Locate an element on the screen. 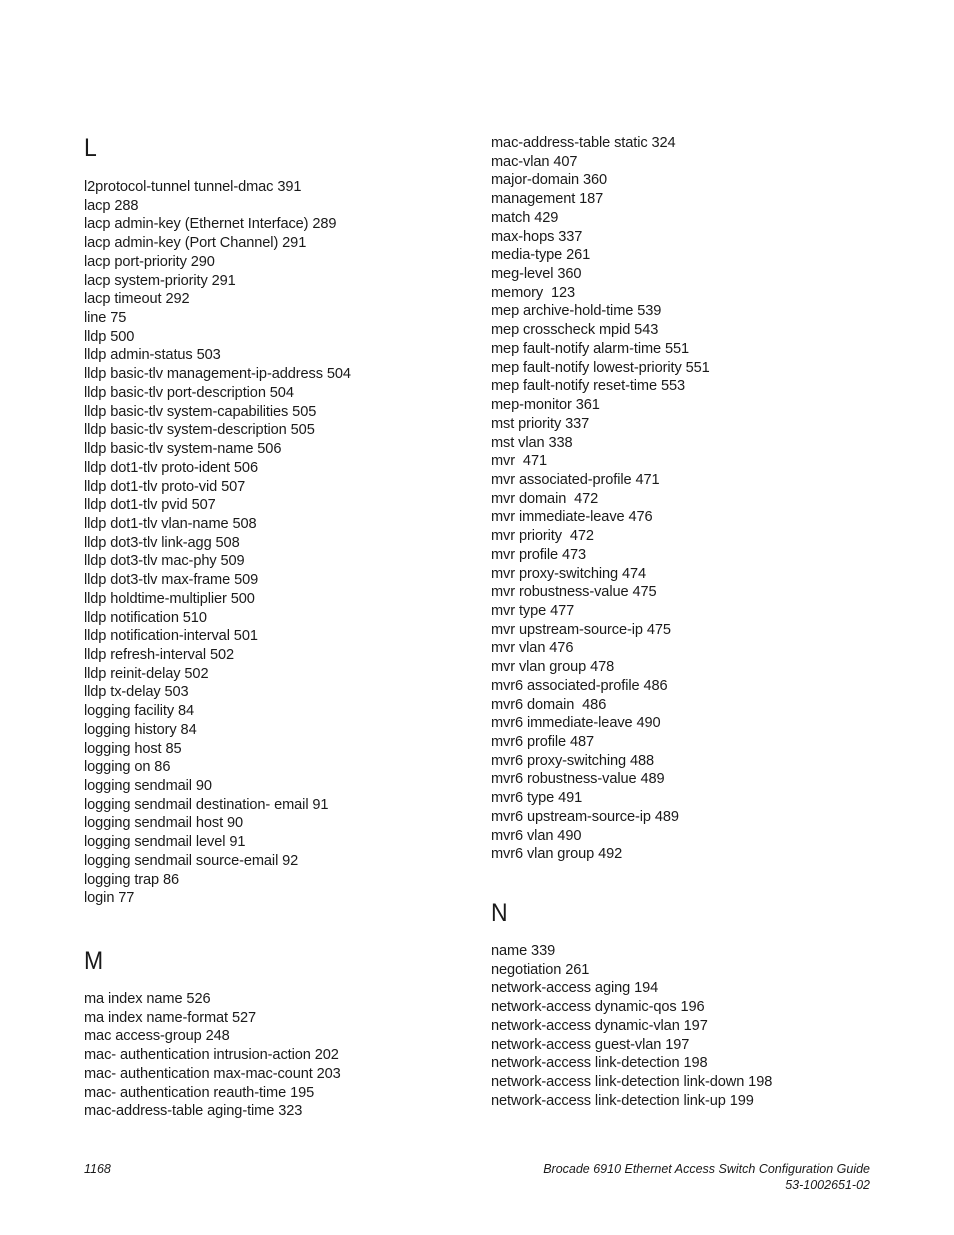 The image size is (954, 1235). index-entry: logging sendmail level 91 is located at coordinates (165, 842).